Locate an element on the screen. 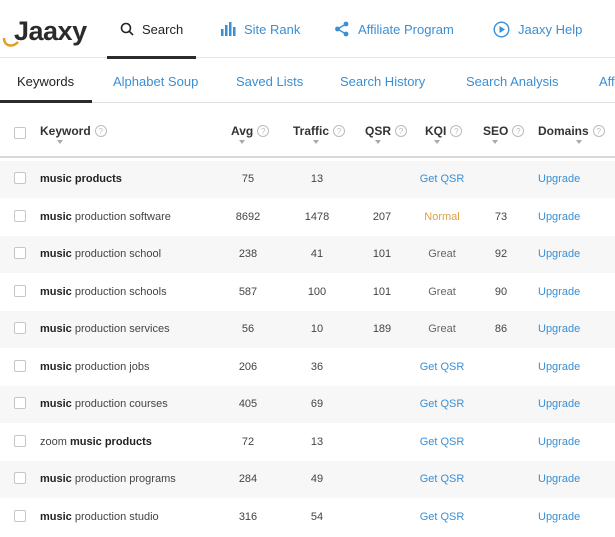  col-keyword: Keyword ? is located at coordinates (73, 131).